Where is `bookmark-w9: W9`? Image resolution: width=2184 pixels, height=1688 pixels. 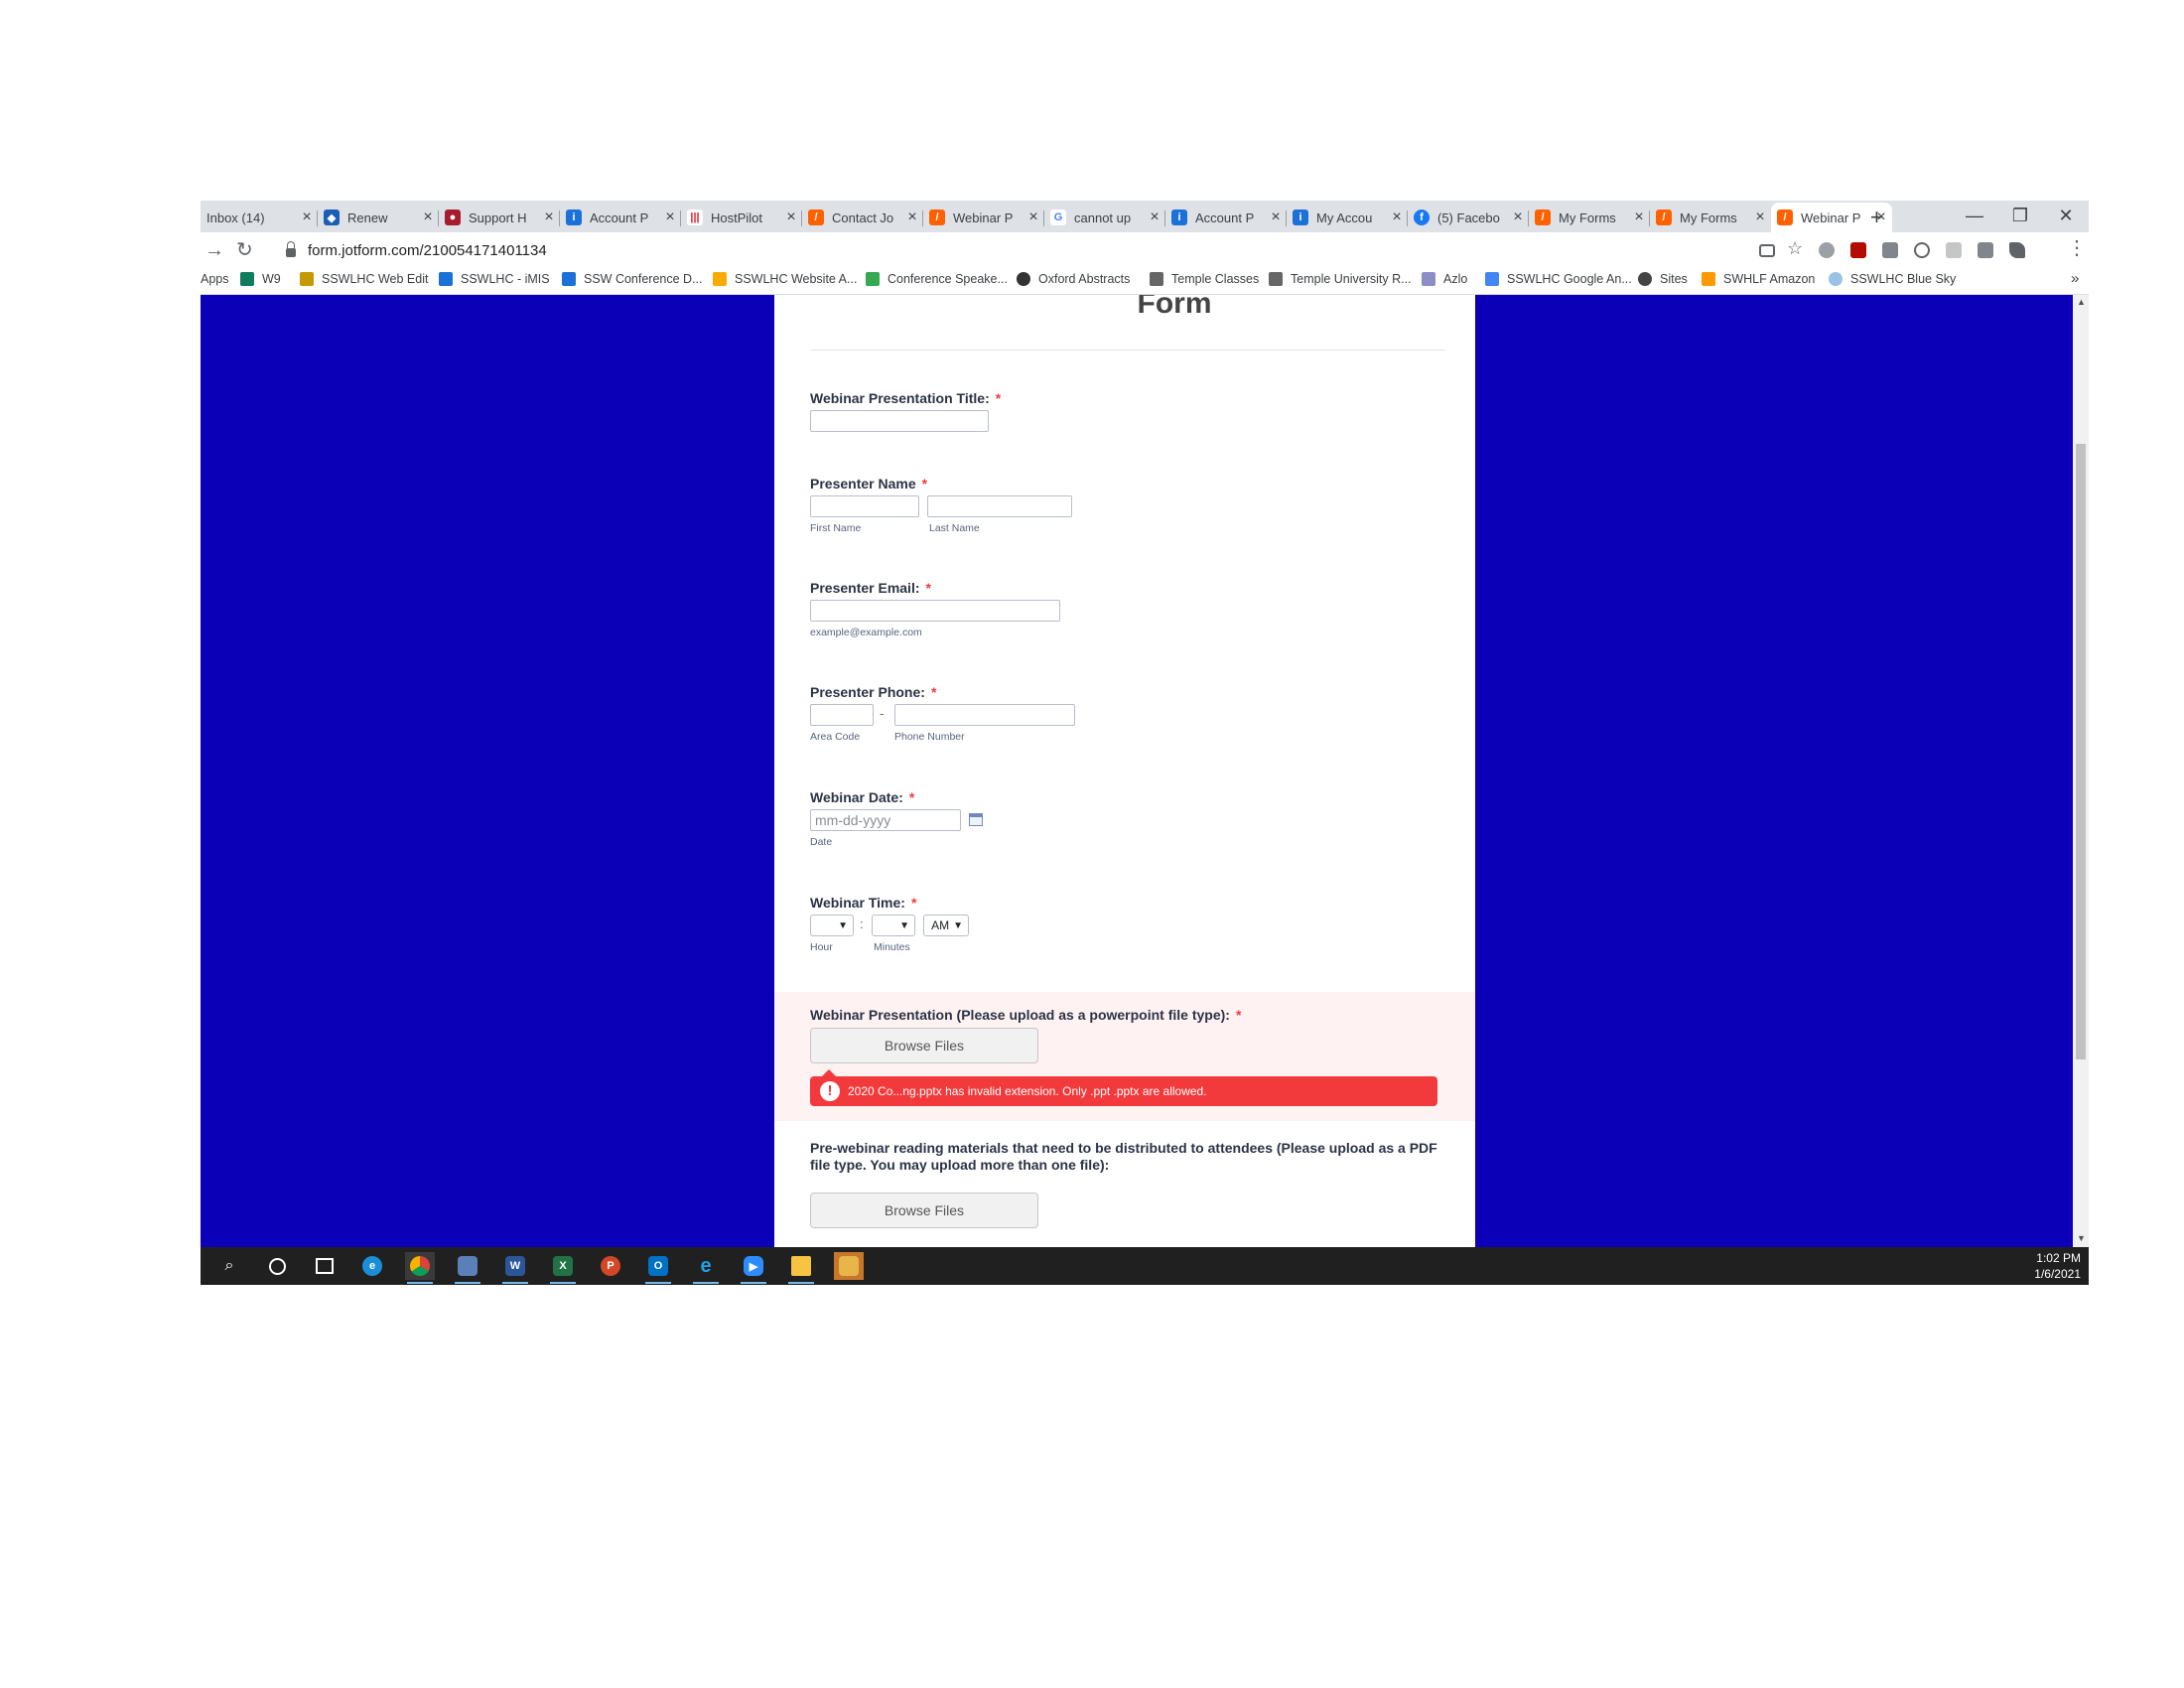
bookmark-w9: W9 is located at coordinates (260, 279).